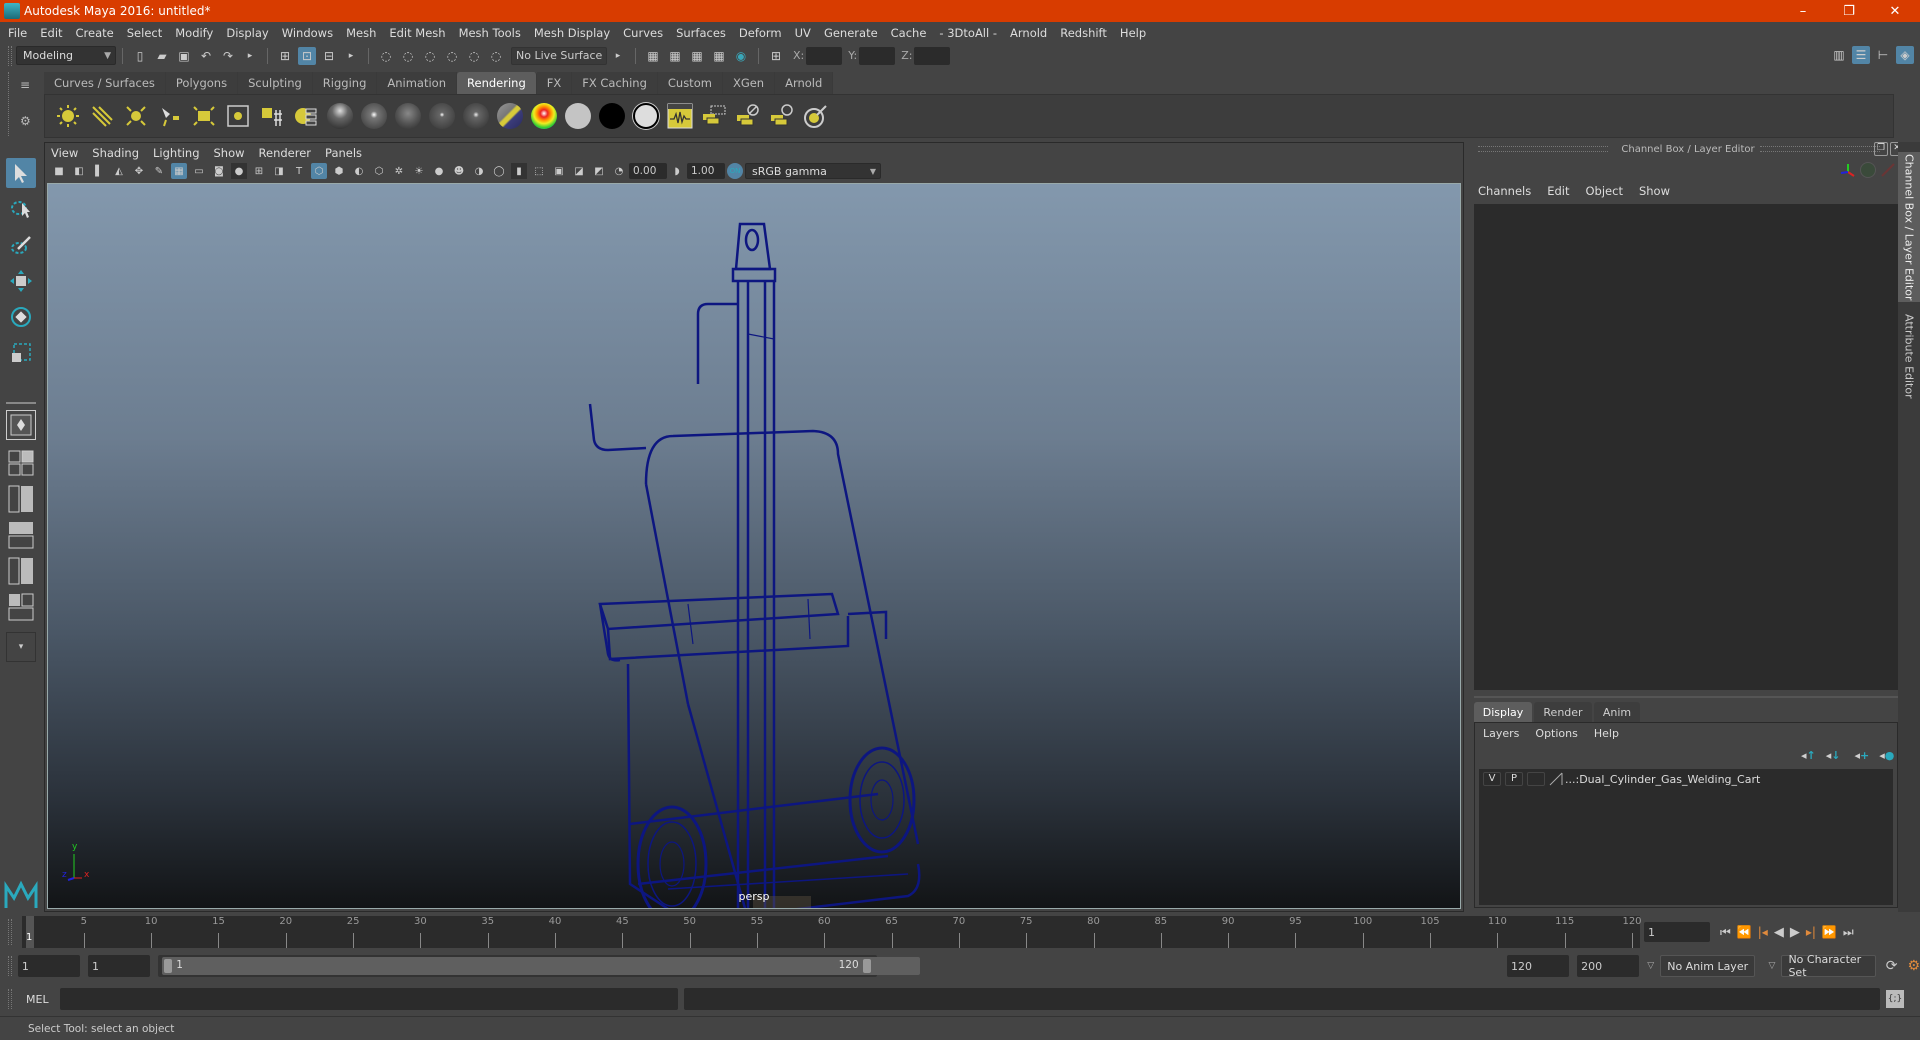  Describe the element at coordinates (1862, 755) in the screenshot. I see `new-empty-layer-icon: ◂+` at that location.